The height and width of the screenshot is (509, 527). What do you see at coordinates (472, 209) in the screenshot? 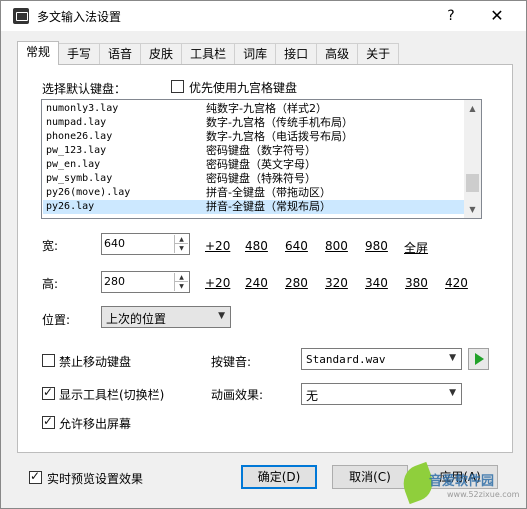
I see `scroll-down-icon: ▼` at bounding box center [472, 209].